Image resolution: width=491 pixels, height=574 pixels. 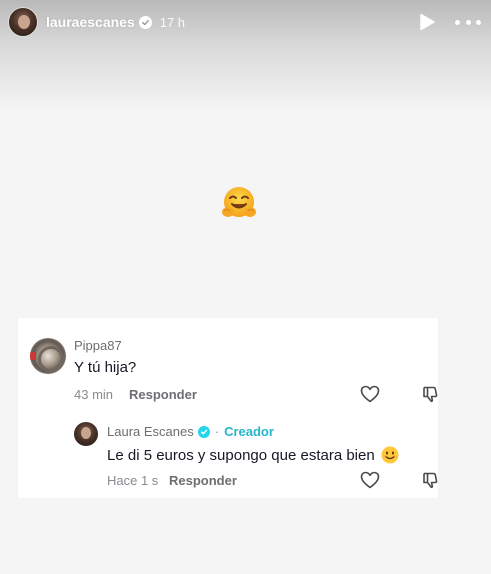 What do you see at coordinates (390, 455) in the screenshot?
I see `smiling-face-emoji` at bounding box center [390, 455].